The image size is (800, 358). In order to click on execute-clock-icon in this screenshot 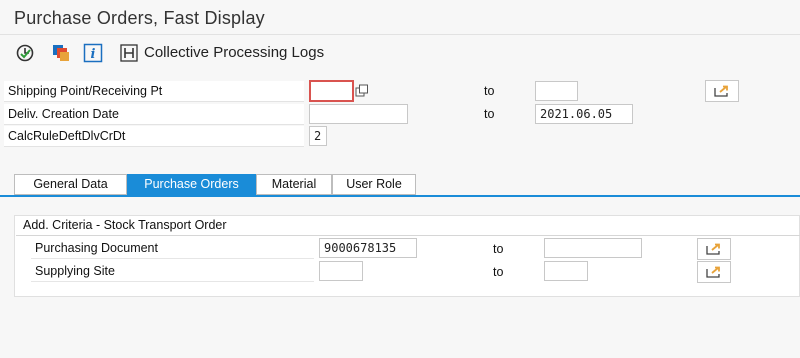, I will do `click(25, 53)`.